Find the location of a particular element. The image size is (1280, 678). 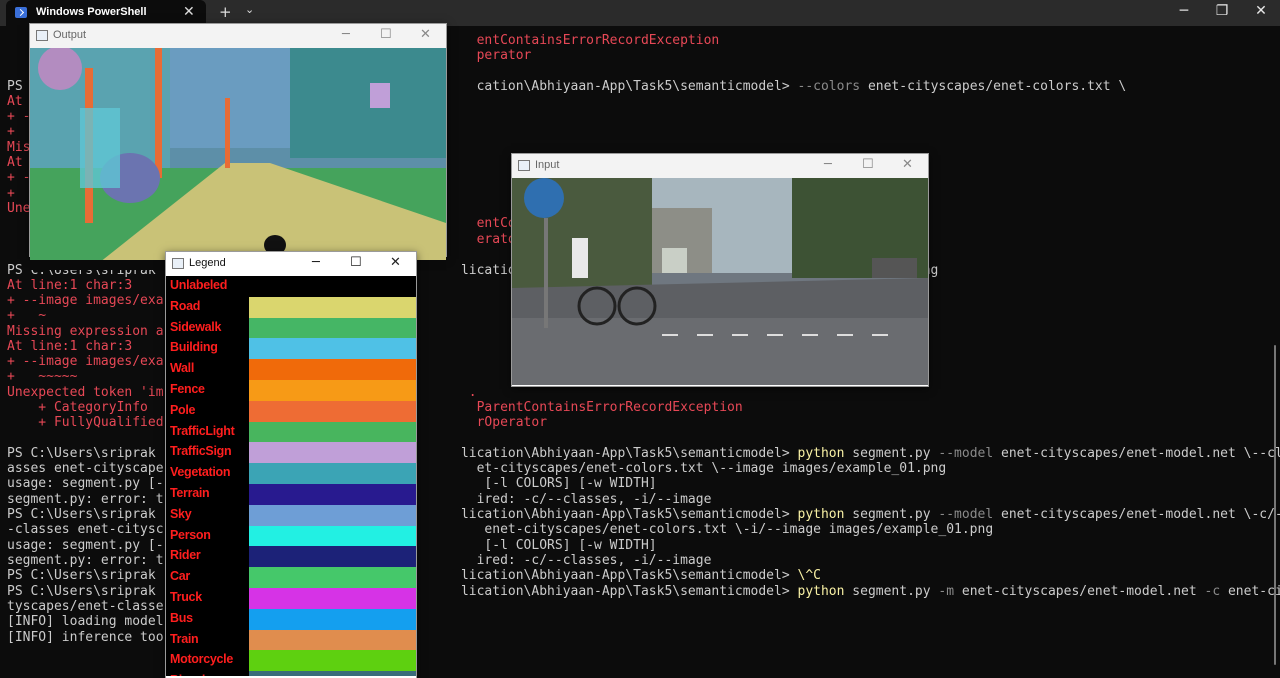

legend-class-label: Building is located at coordinates (194, 347).